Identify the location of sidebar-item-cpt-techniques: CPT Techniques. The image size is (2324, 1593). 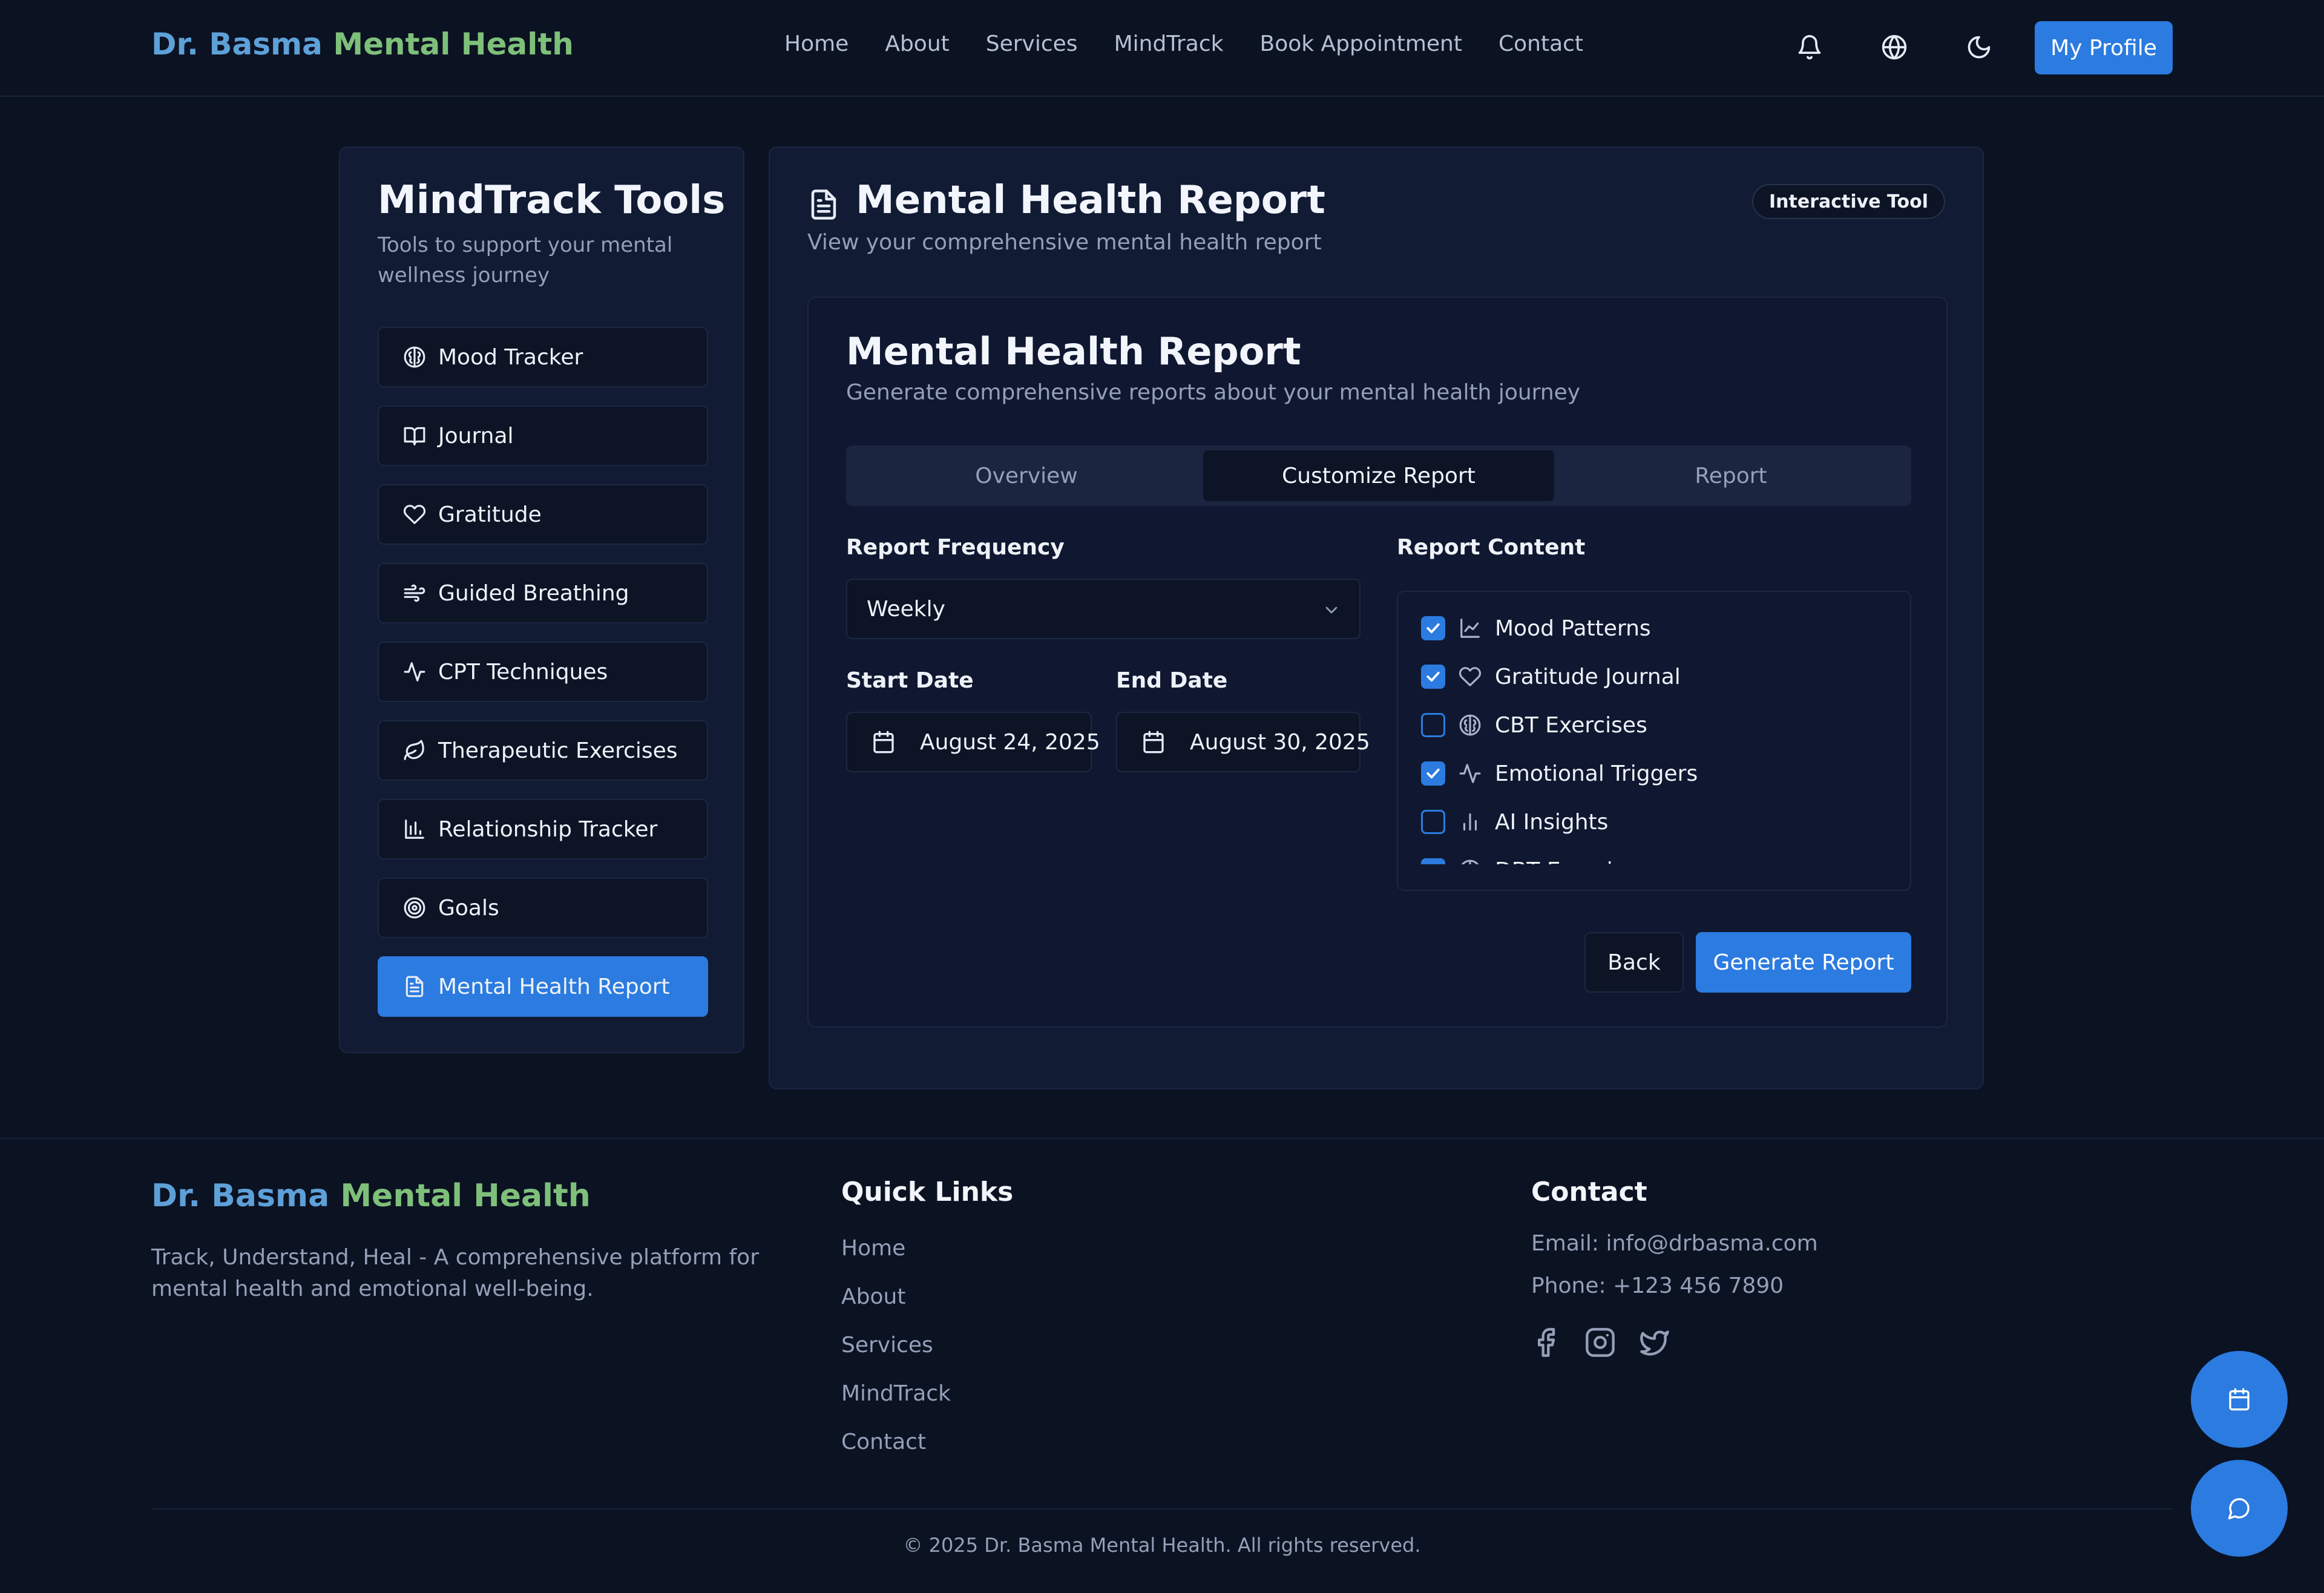
(543, 672).